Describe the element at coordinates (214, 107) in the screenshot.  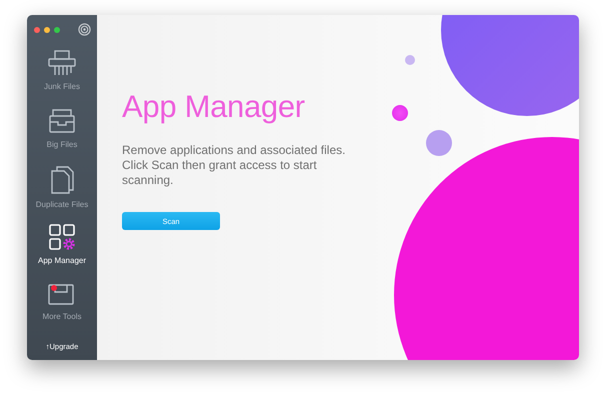
I see `page-title: App Manager` at that location.